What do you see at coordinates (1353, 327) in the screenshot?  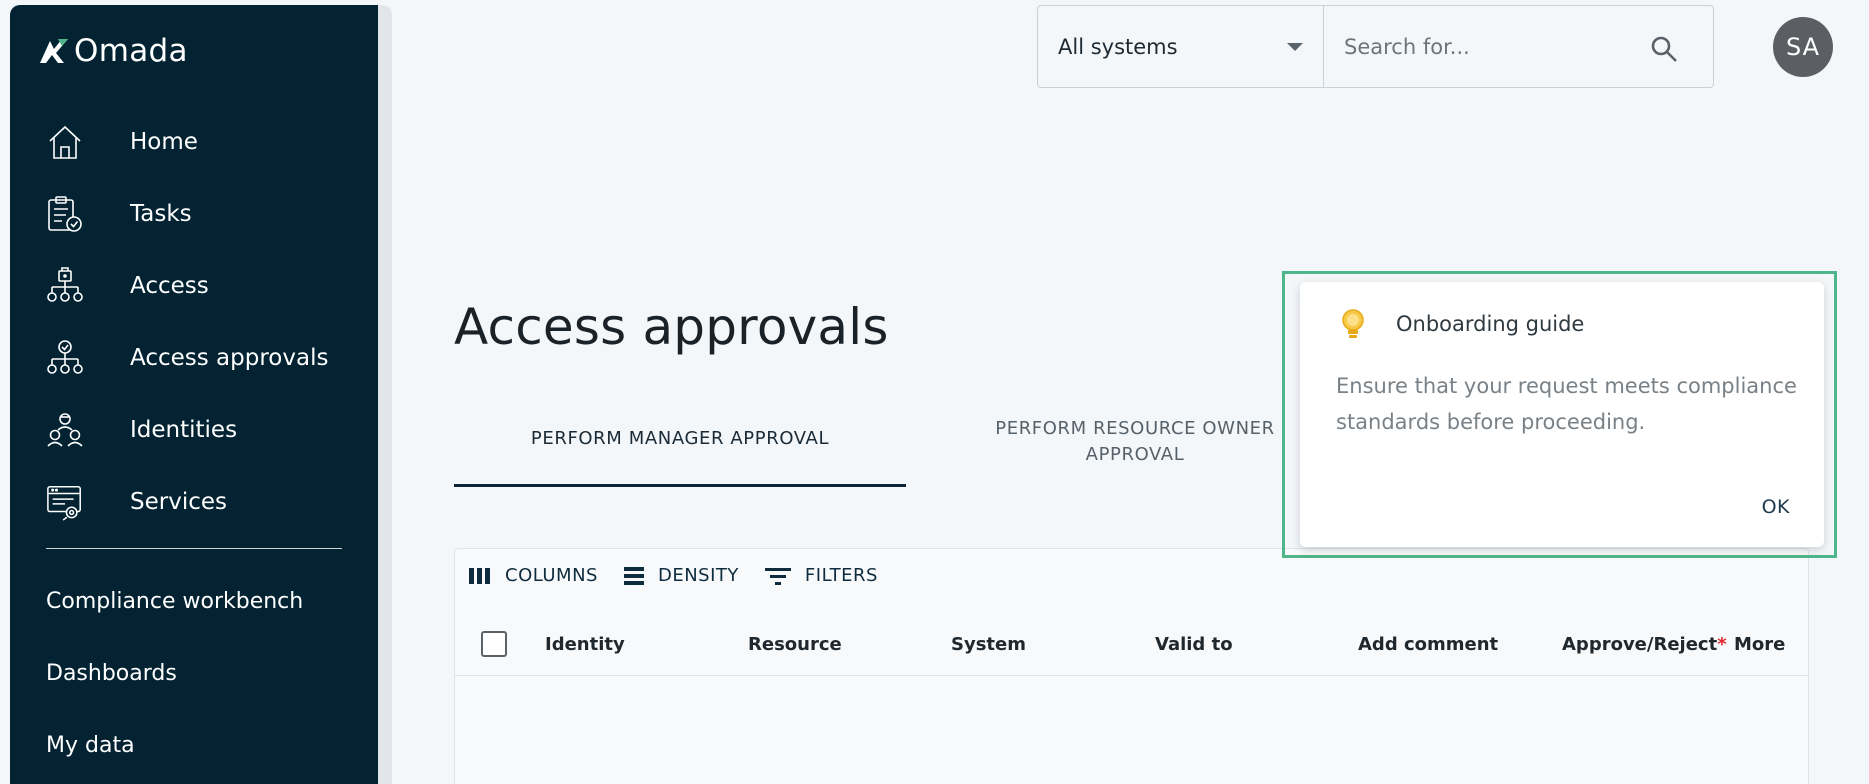 I see `lightbulb-icon` at bounding box center [1353, 327].